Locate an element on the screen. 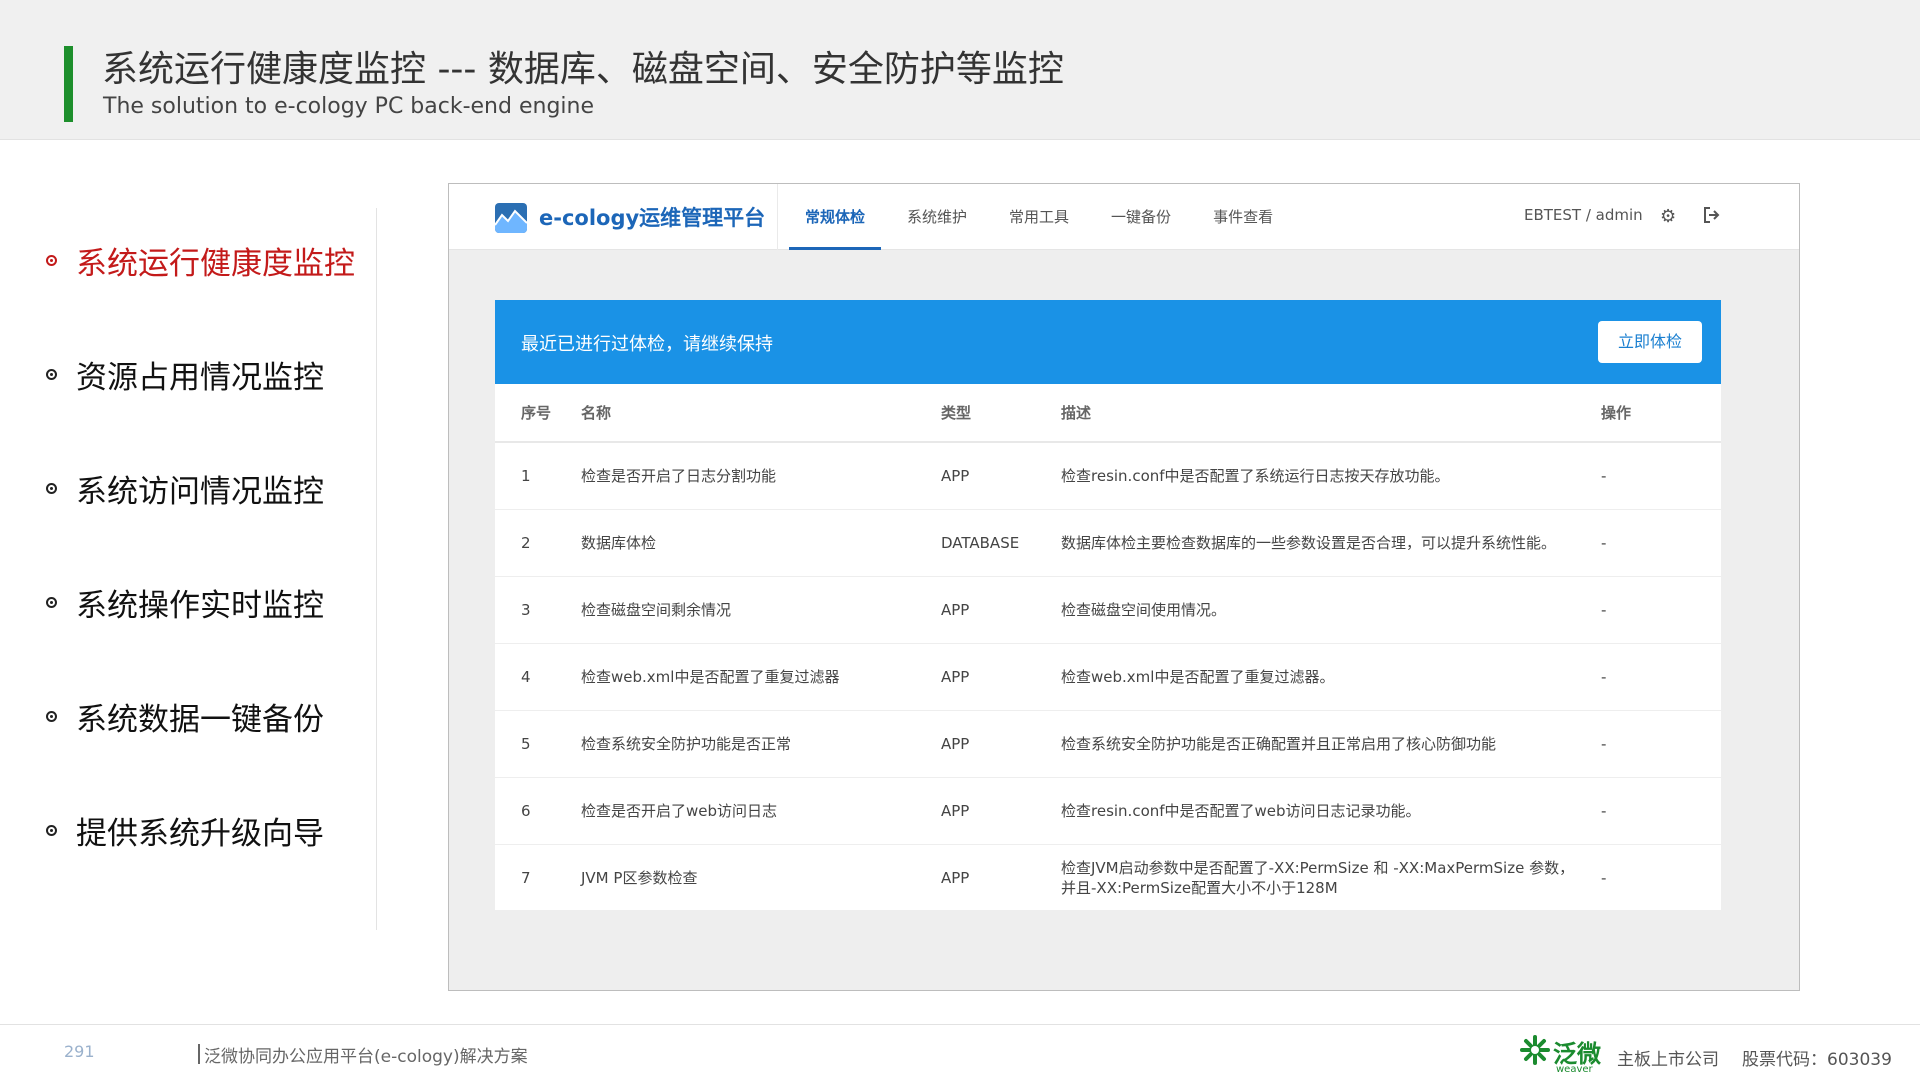  feature-item: 系统访问情况监控 is located at coordinates (185, 488).